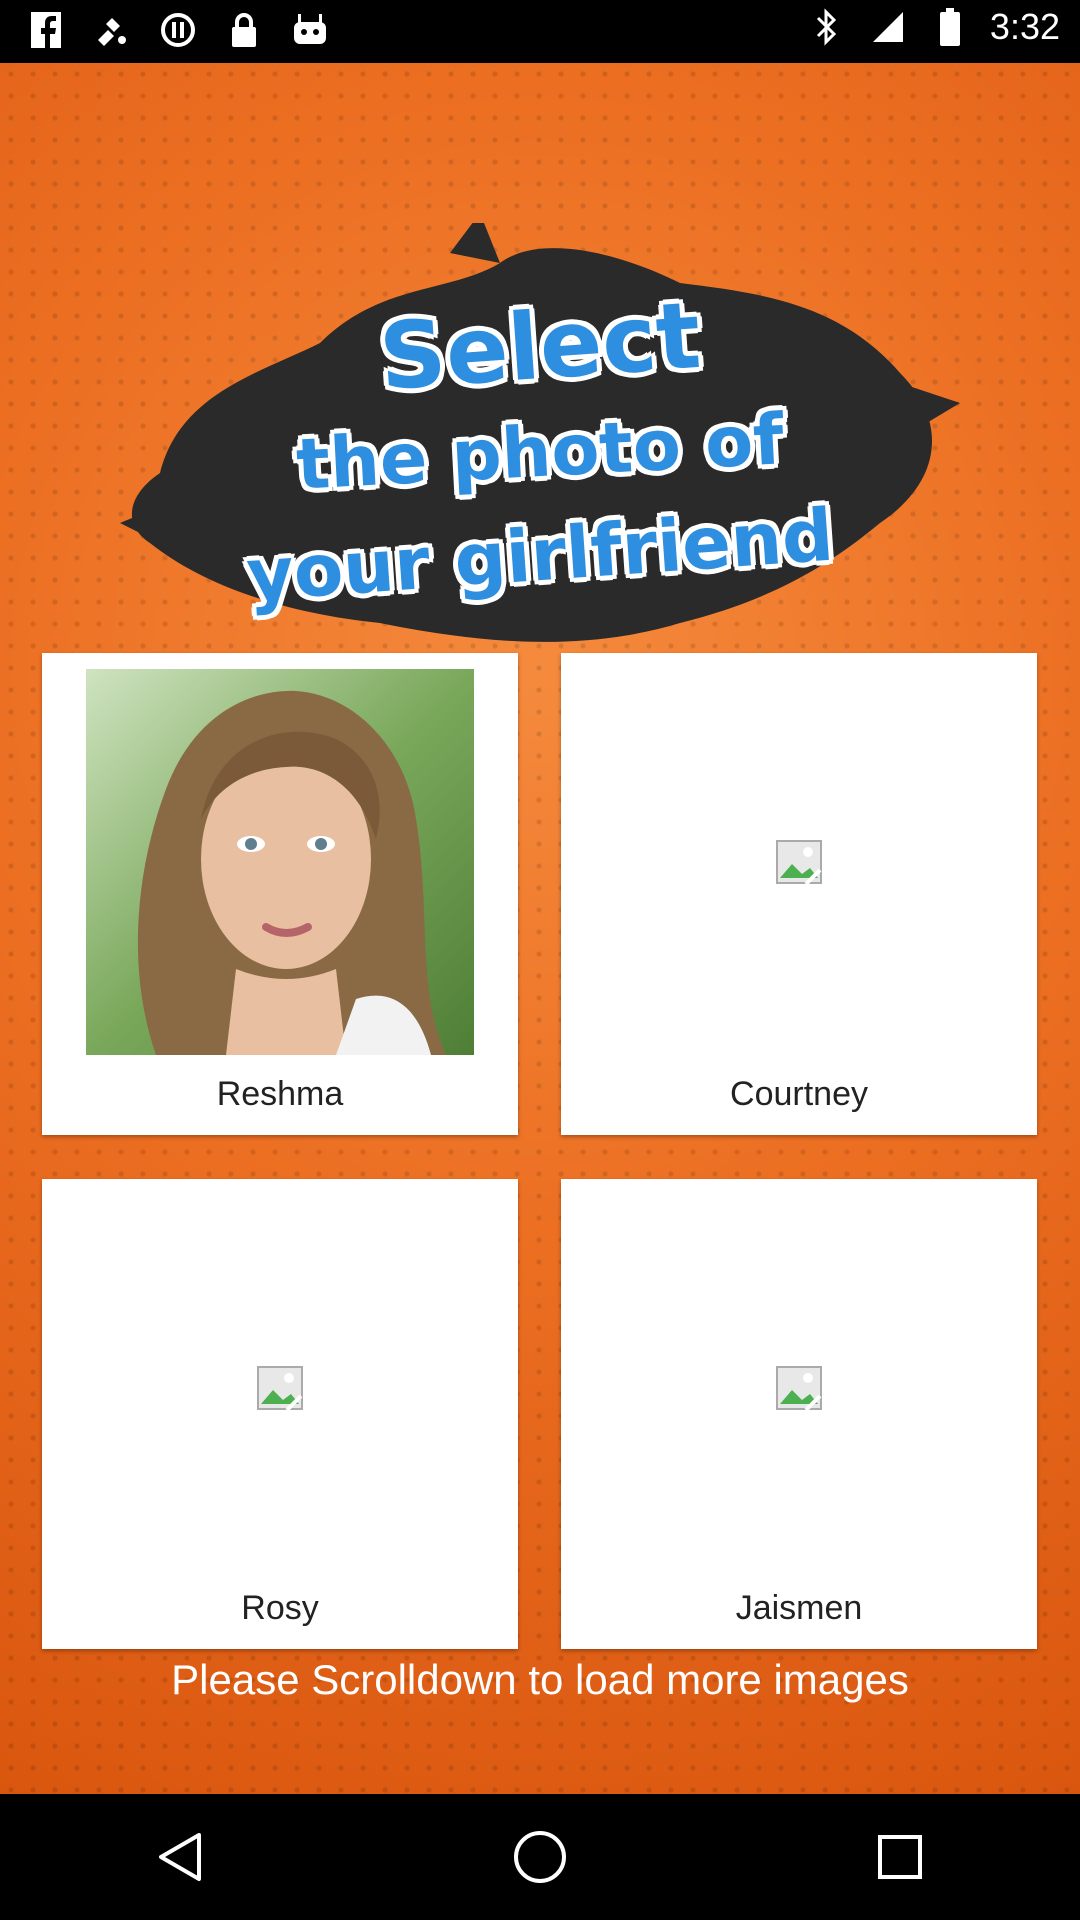  I want to click on sync-icon, so click(178, 30).